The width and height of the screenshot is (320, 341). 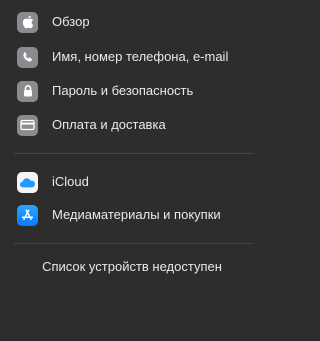 I want to click on sidebar-item-label: Обзор, so click(x=71, y=21).